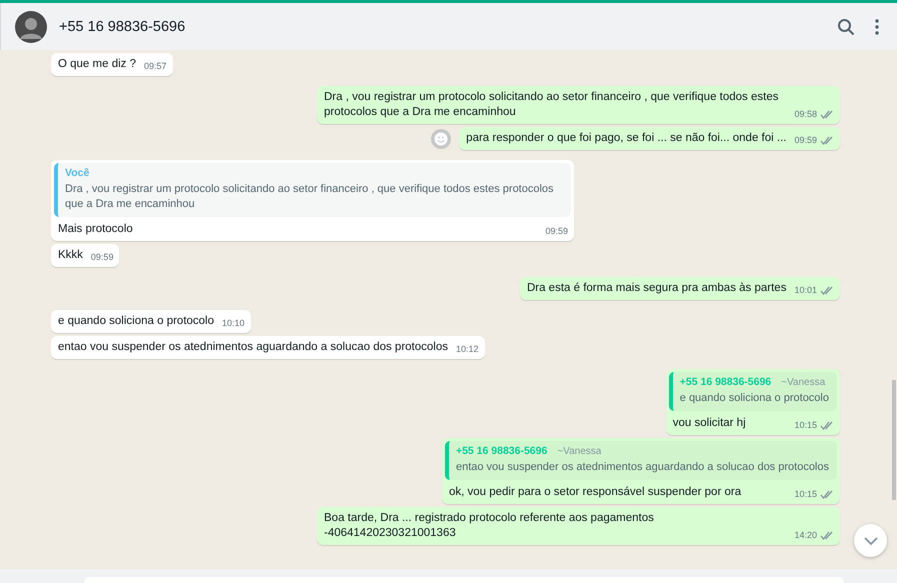 Image resolution: width=897 pixels, height=583 pixels. Describe the element at coordinates (70, 255) in the screenshot. I see `message-text: Kkkk` at that location.